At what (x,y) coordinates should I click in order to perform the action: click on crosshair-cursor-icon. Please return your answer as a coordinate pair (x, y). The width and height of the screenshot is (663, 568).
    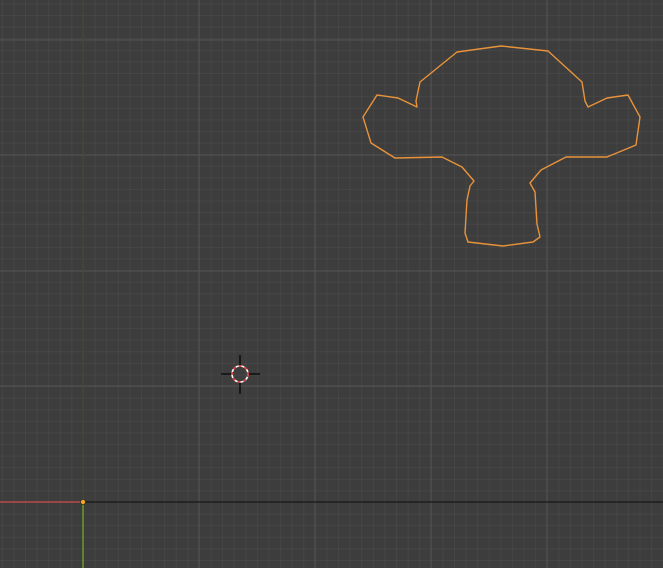
    Looking at the image, I should click on (240, 374).